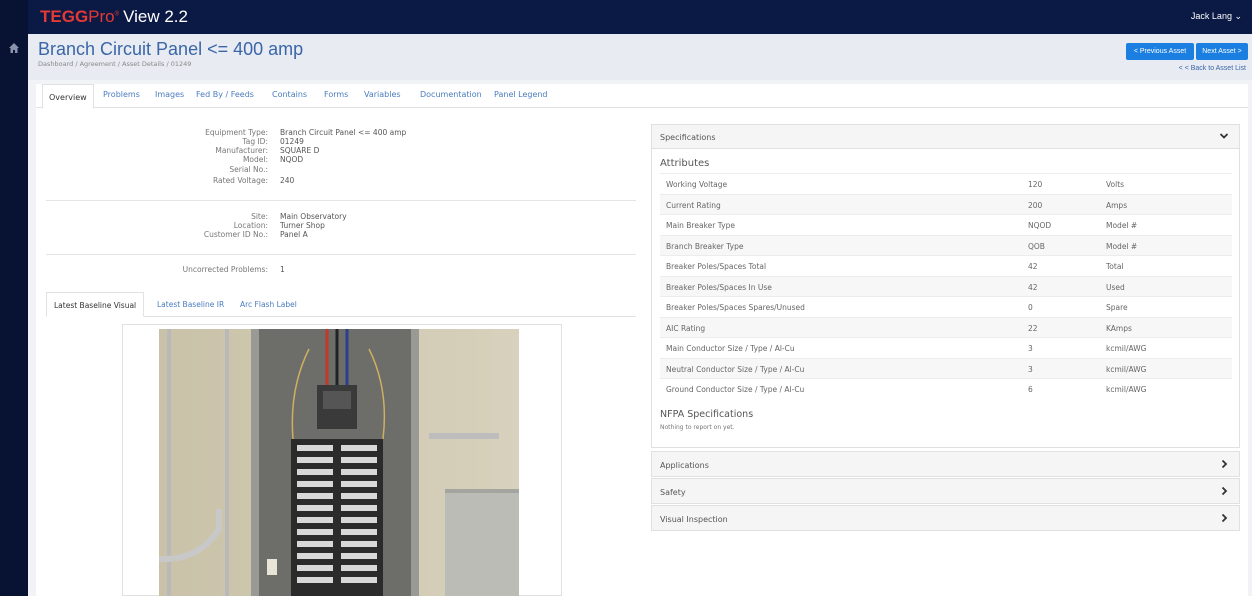  I want to click on attr-value: 6, so click(1030, 389).